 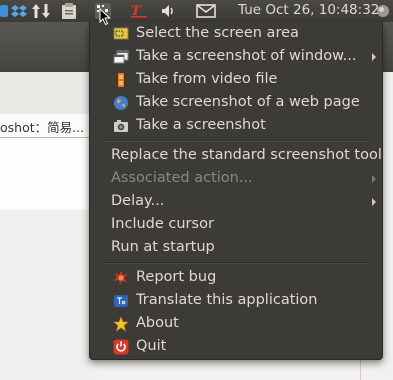 I want to click on menu-item-include-cursor: Include cursor, so click(x=236, y=225).